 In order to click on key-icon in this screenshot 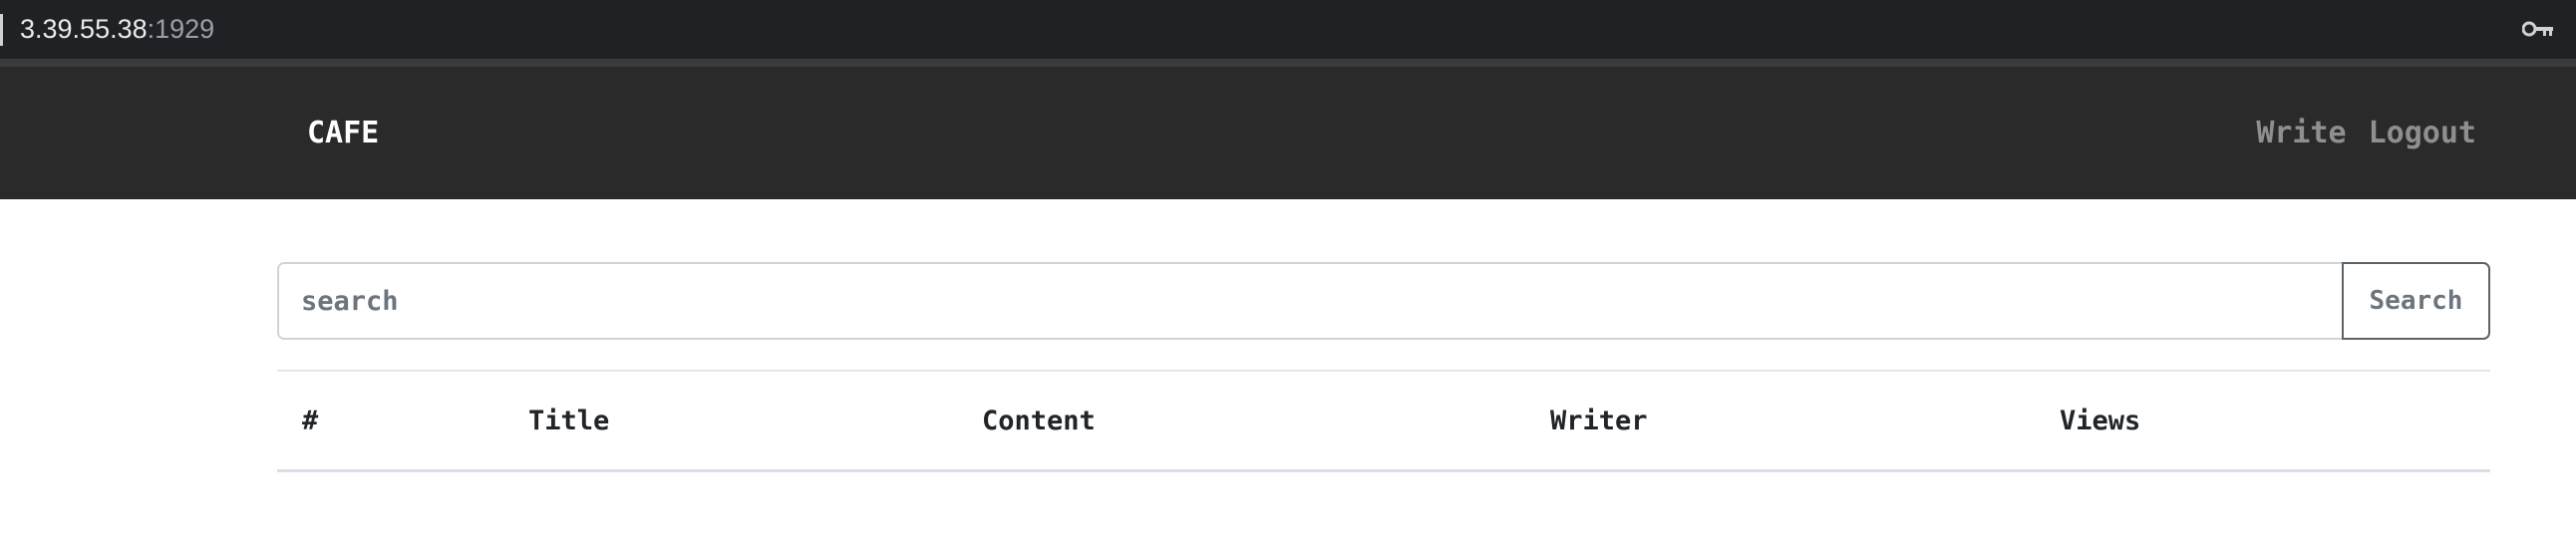, I will do `click(2538, 29)`.